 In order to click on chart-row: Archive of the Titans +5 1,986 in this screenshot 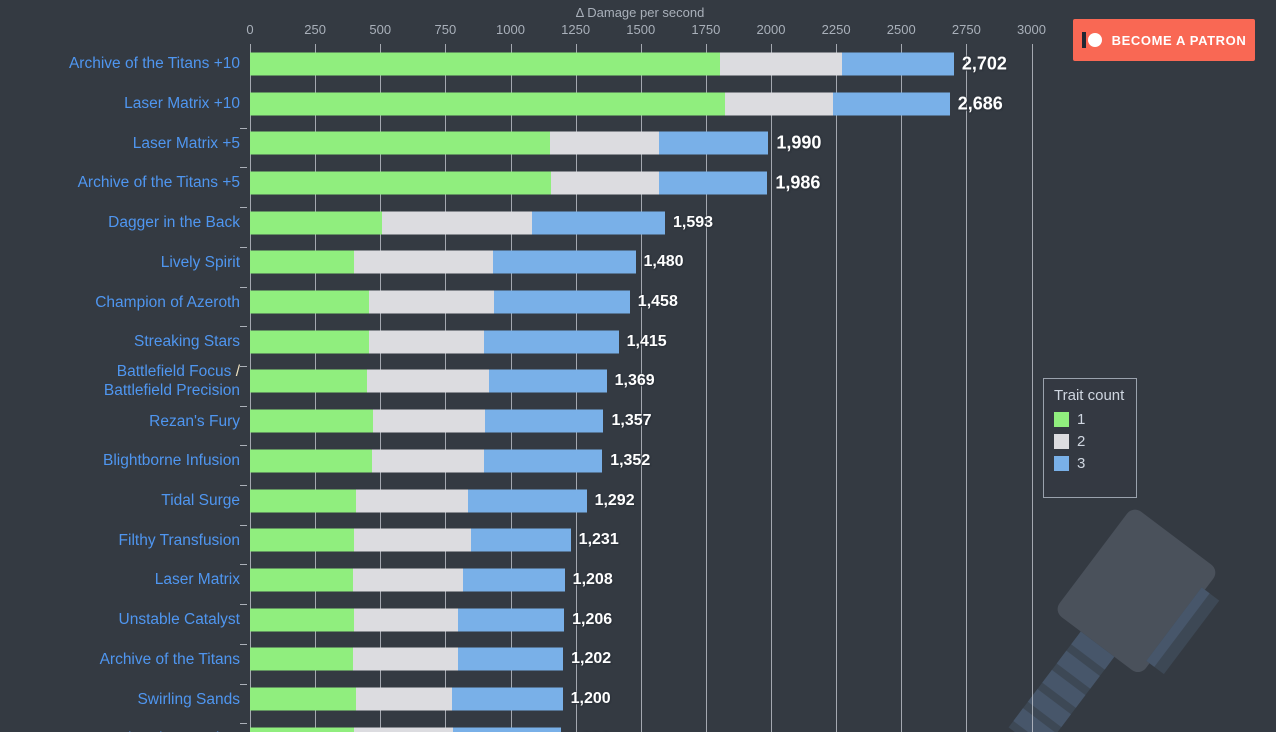, I will do `click(638, 183)`.